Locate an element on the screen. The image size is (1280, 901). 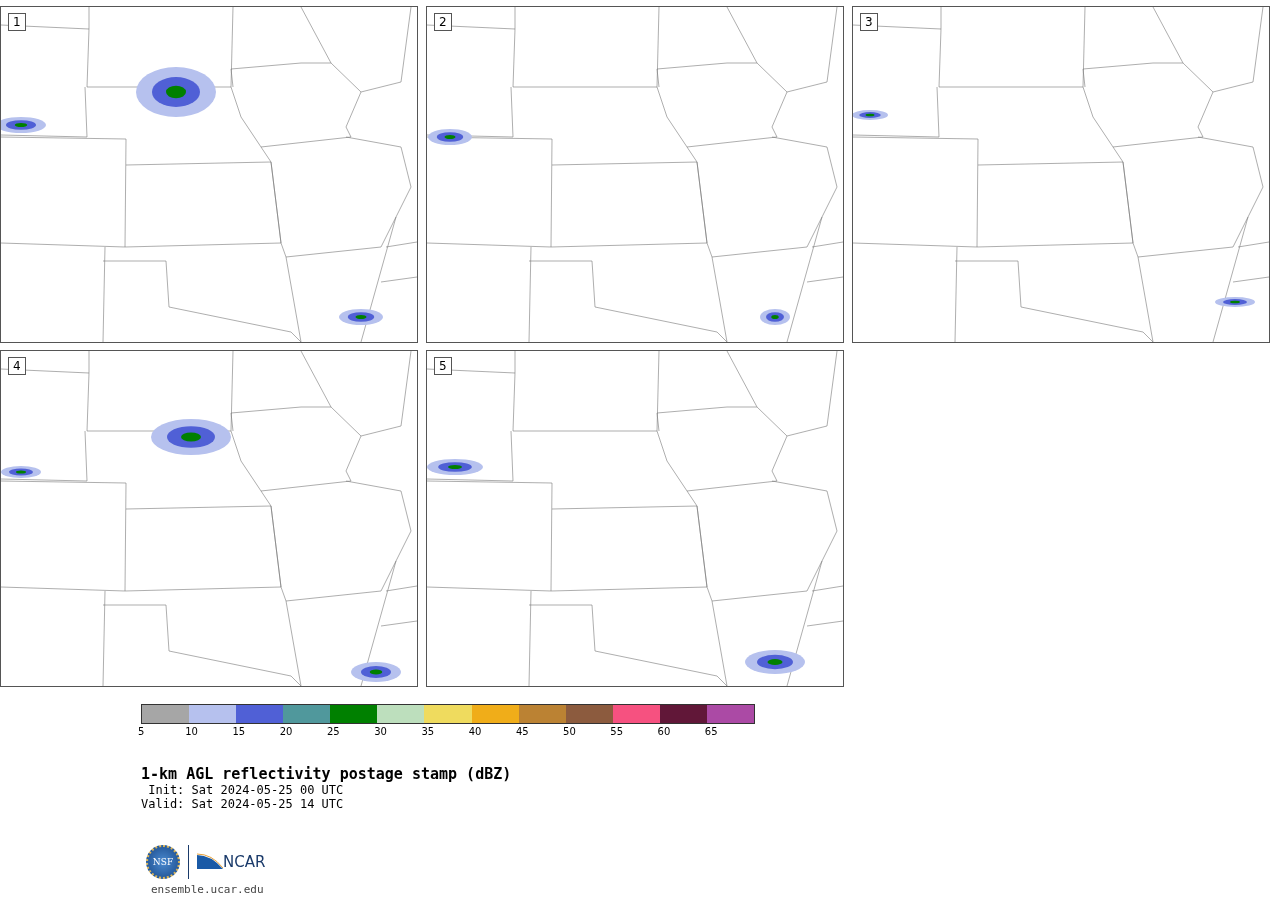
valid-time: Valid: Sat 2024-05-25 14 UTC is located at coordinates (243, 804).